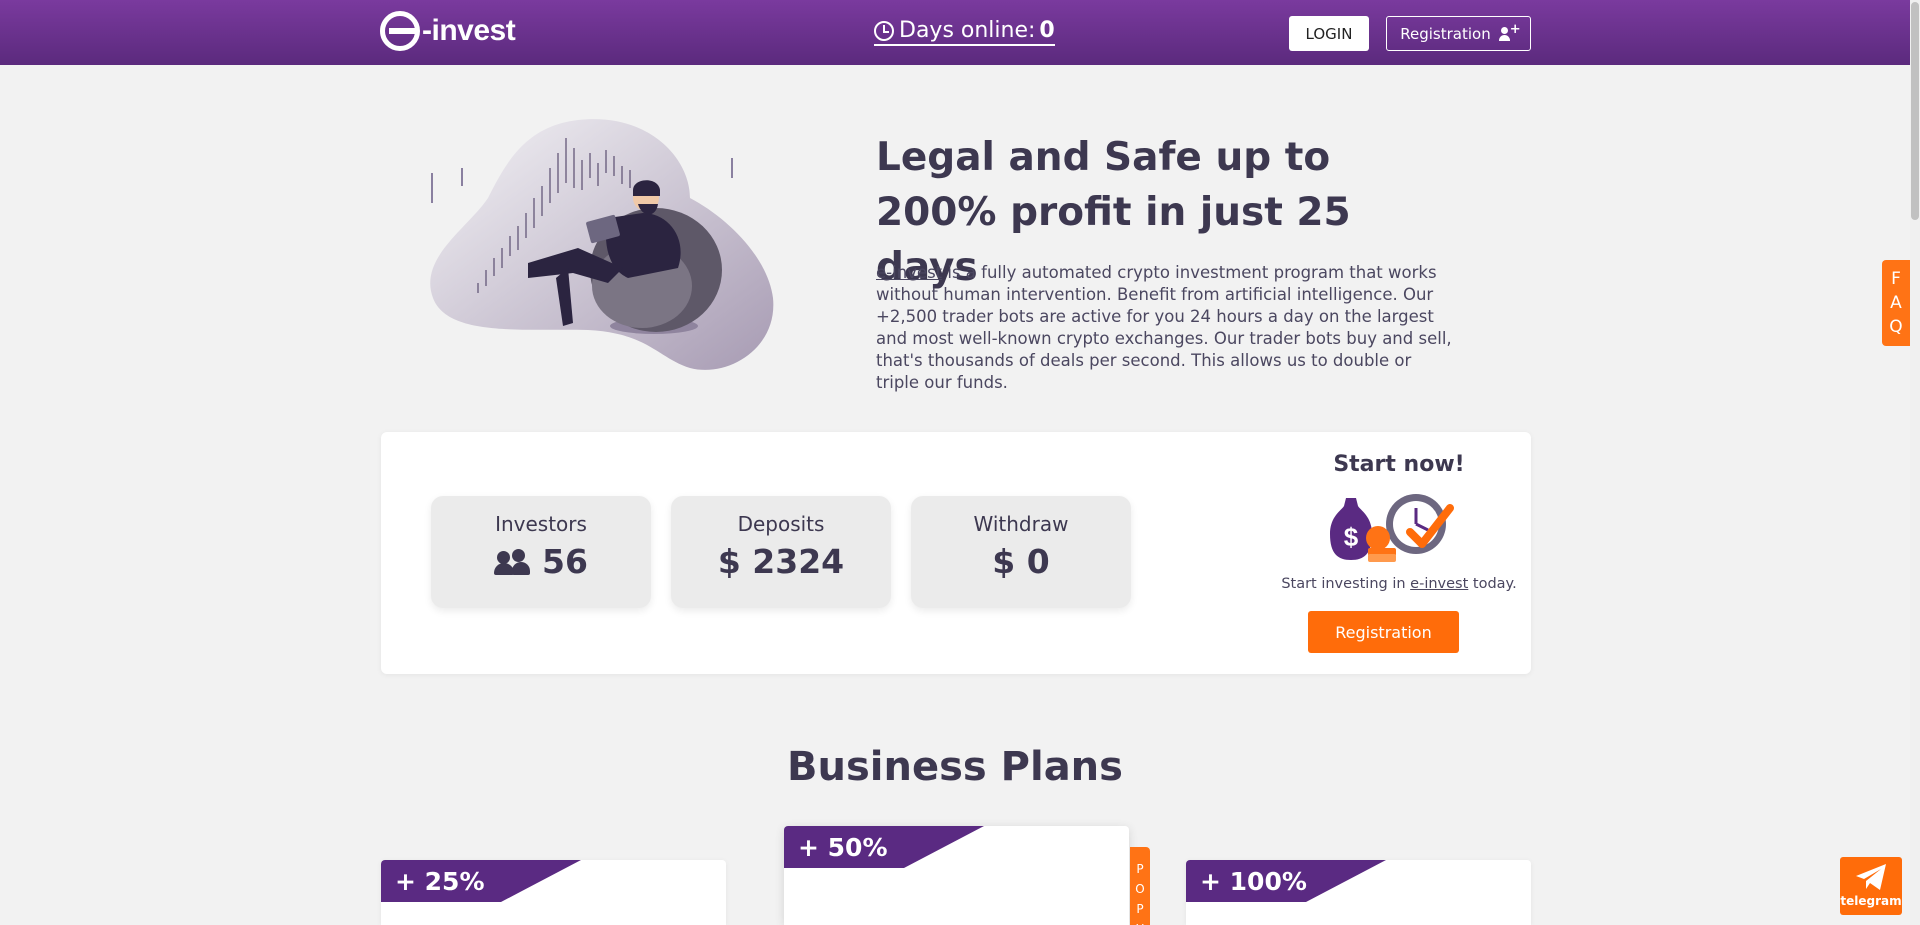 This screenshot has width=1920, height=925. What do you see at coordinates (1346, 584) in the screenshot?
I see `start-text-before: Start investing in` at bounding box center [1346, 584].